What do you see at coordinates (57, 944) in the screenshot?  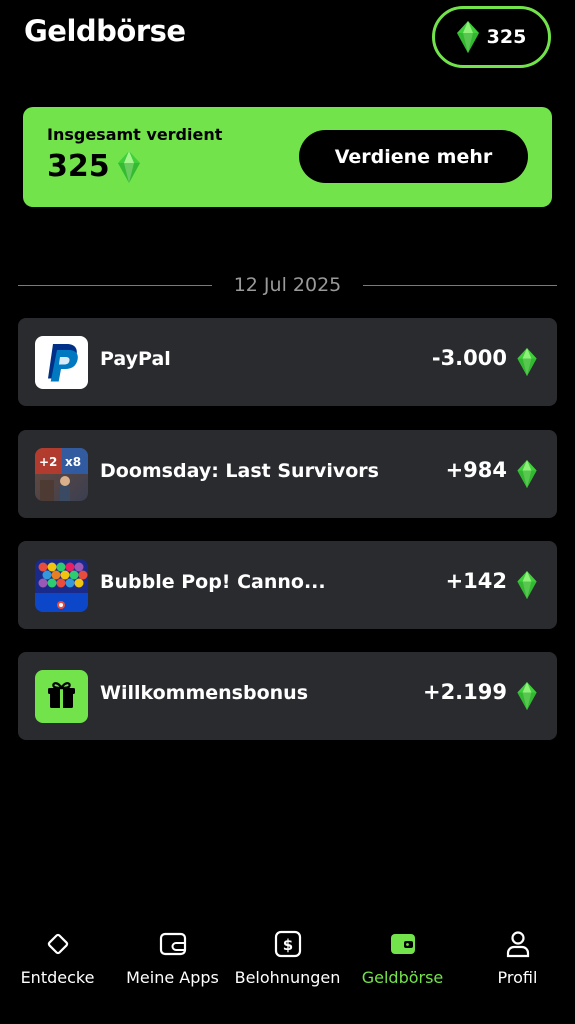 I see `diamond-outline-icon` at bounding box center [57, 944].